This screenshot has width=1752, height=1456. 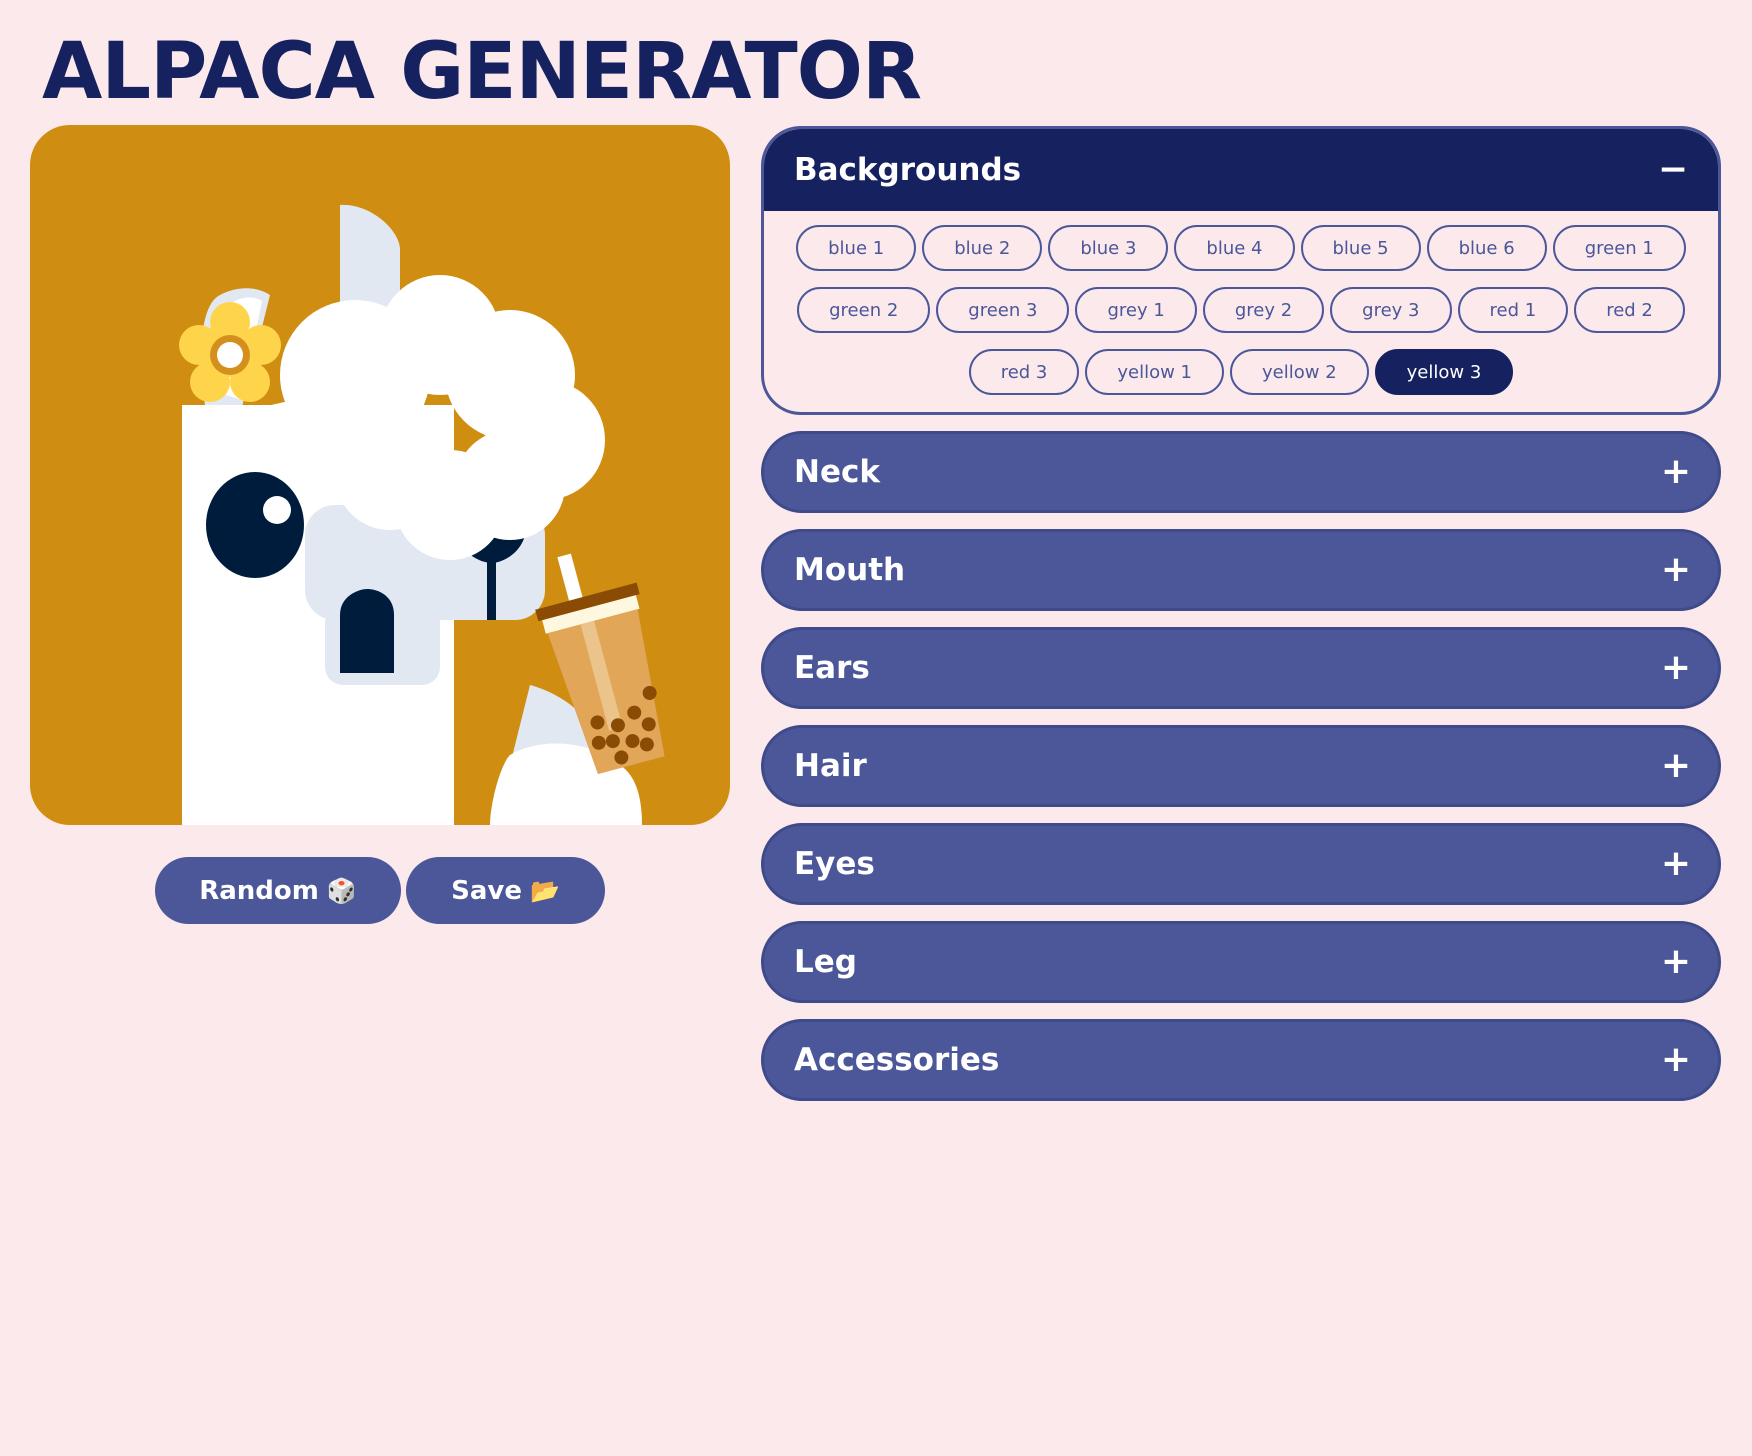 I want to click on section-hair-label: Hair, so click(x=830, y=766).